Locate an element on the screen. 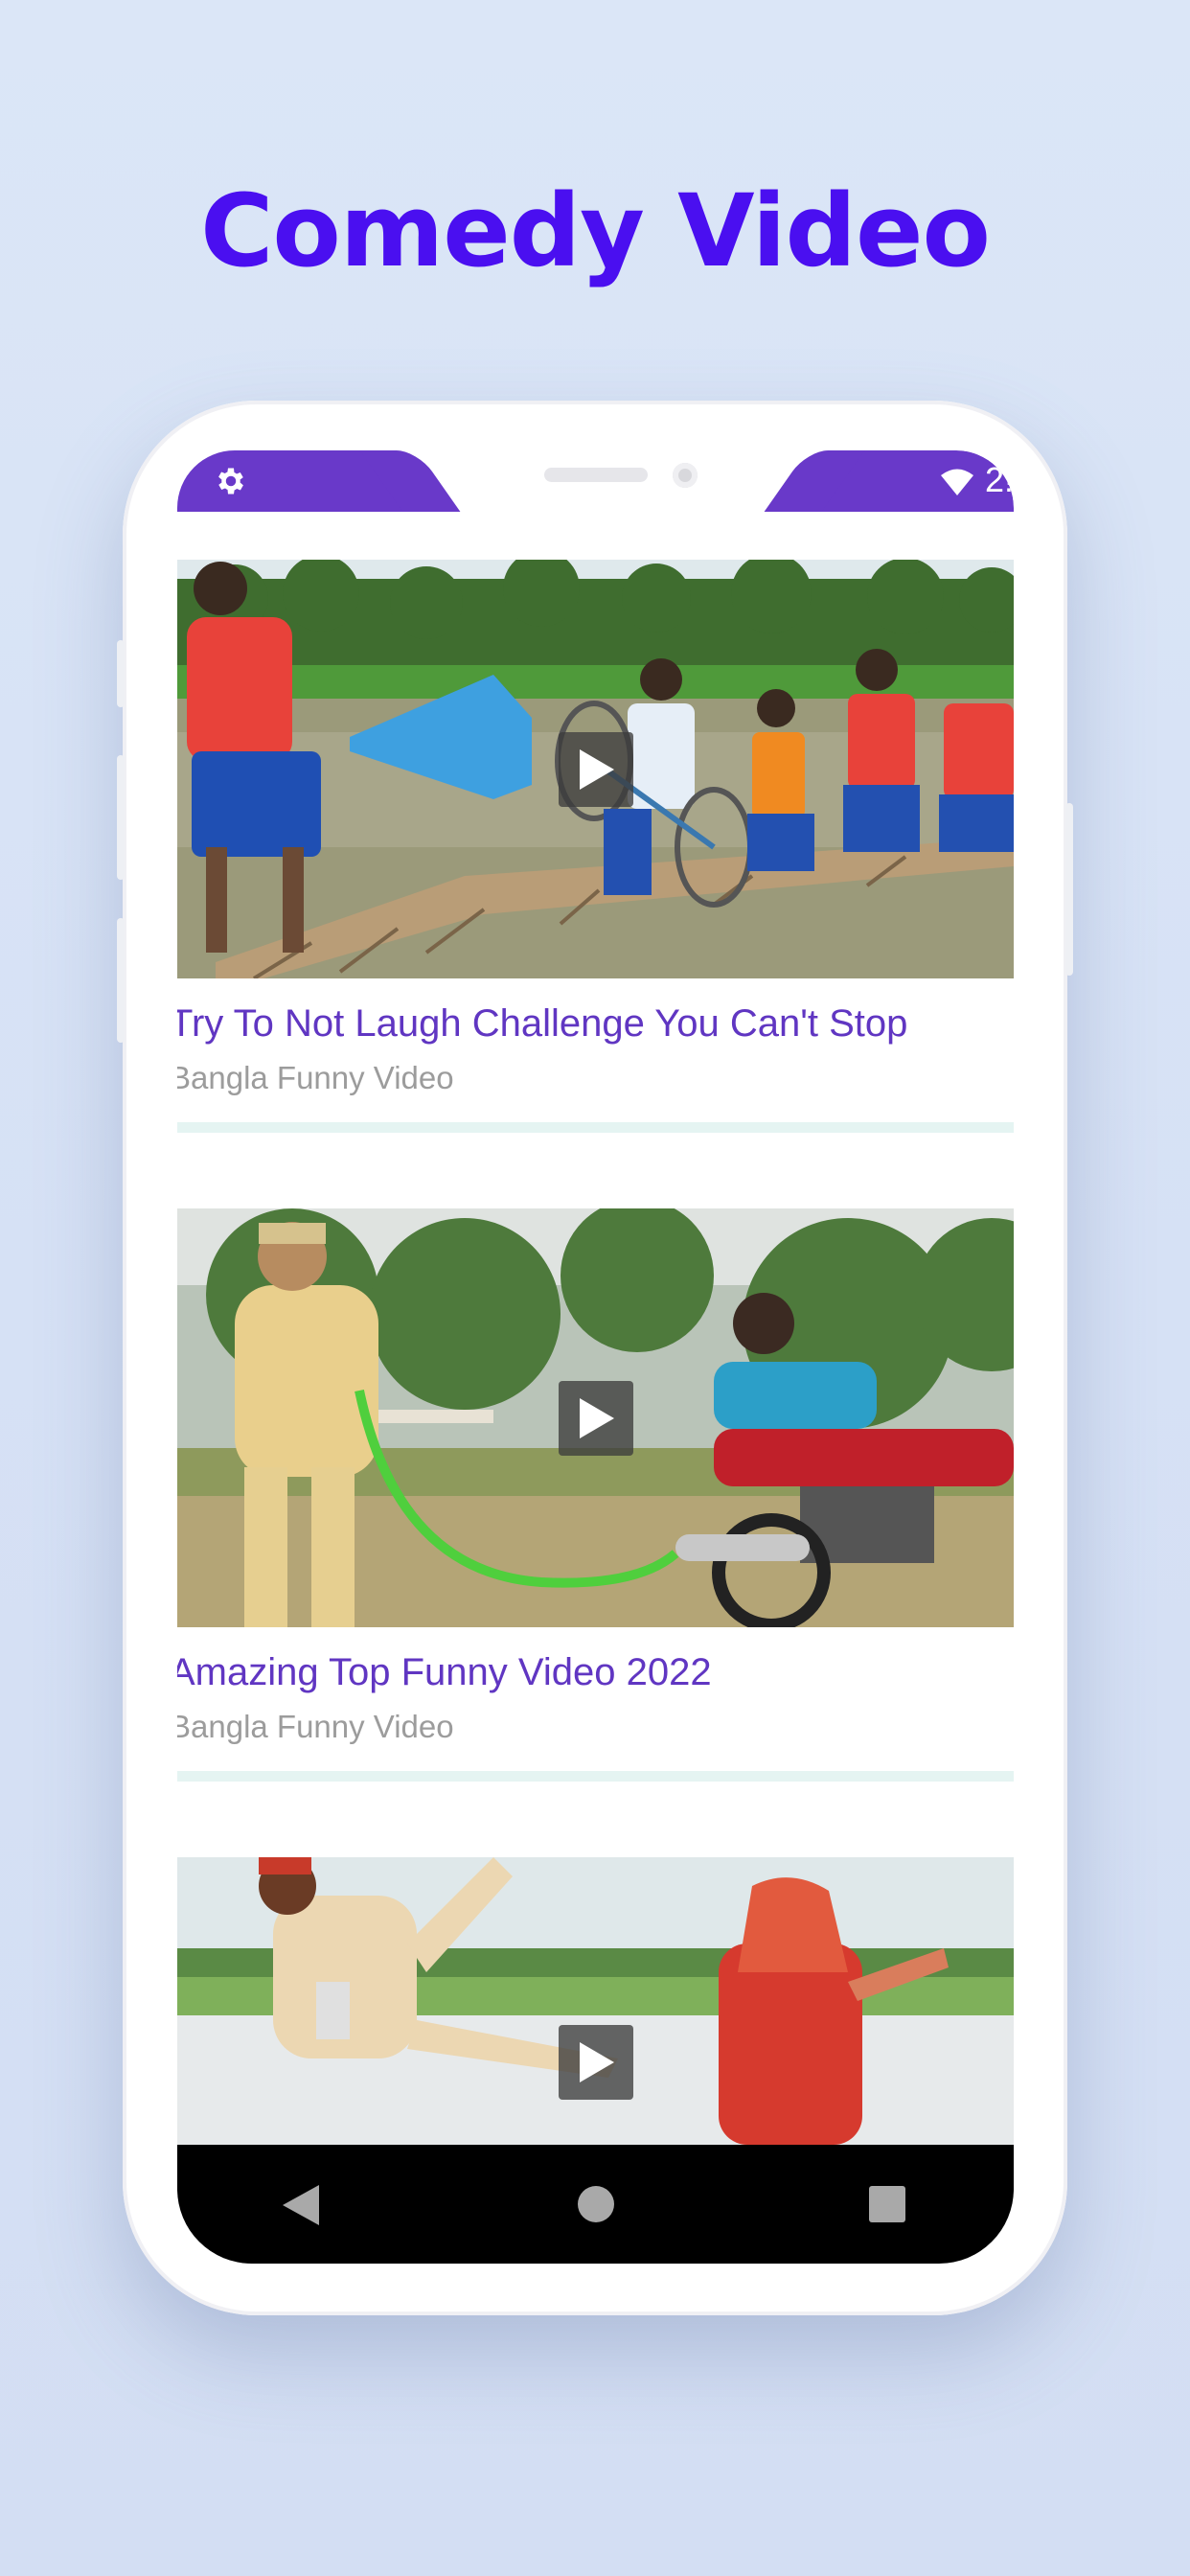  settings-gear-icon is located at coordinates (231, 481).